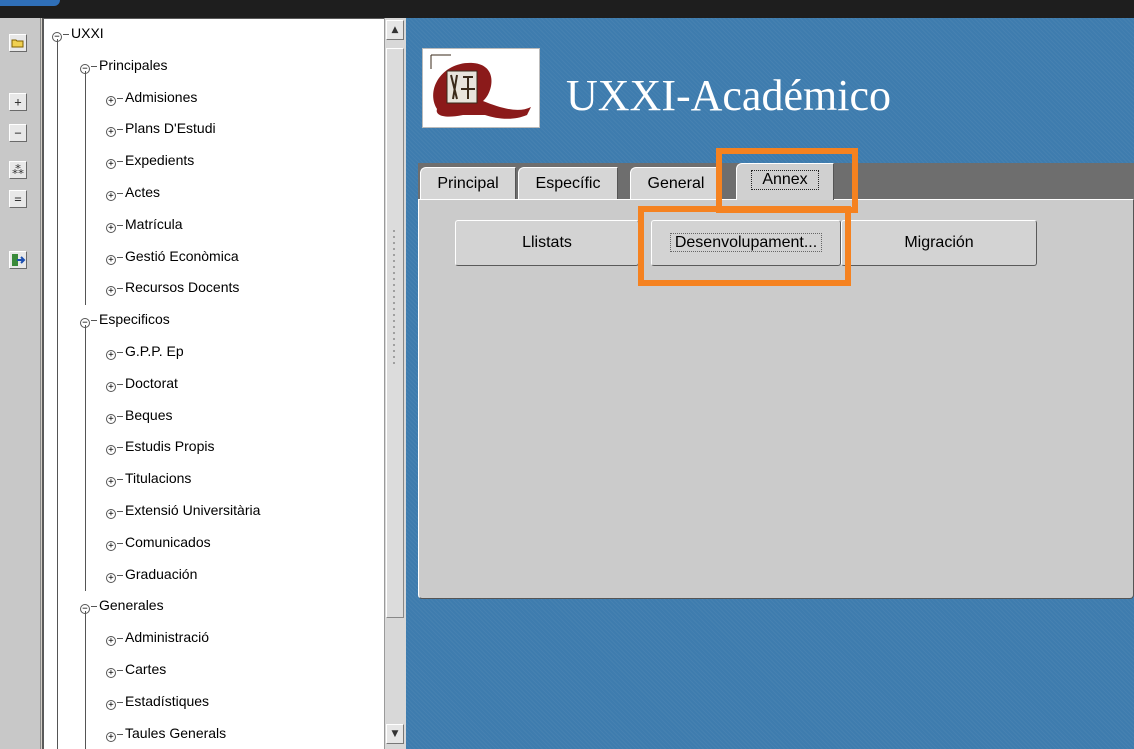 This screenshot has width=1134, height=749. I want to click on tree-item: + Plans D'Estudi, so click(161, 128).